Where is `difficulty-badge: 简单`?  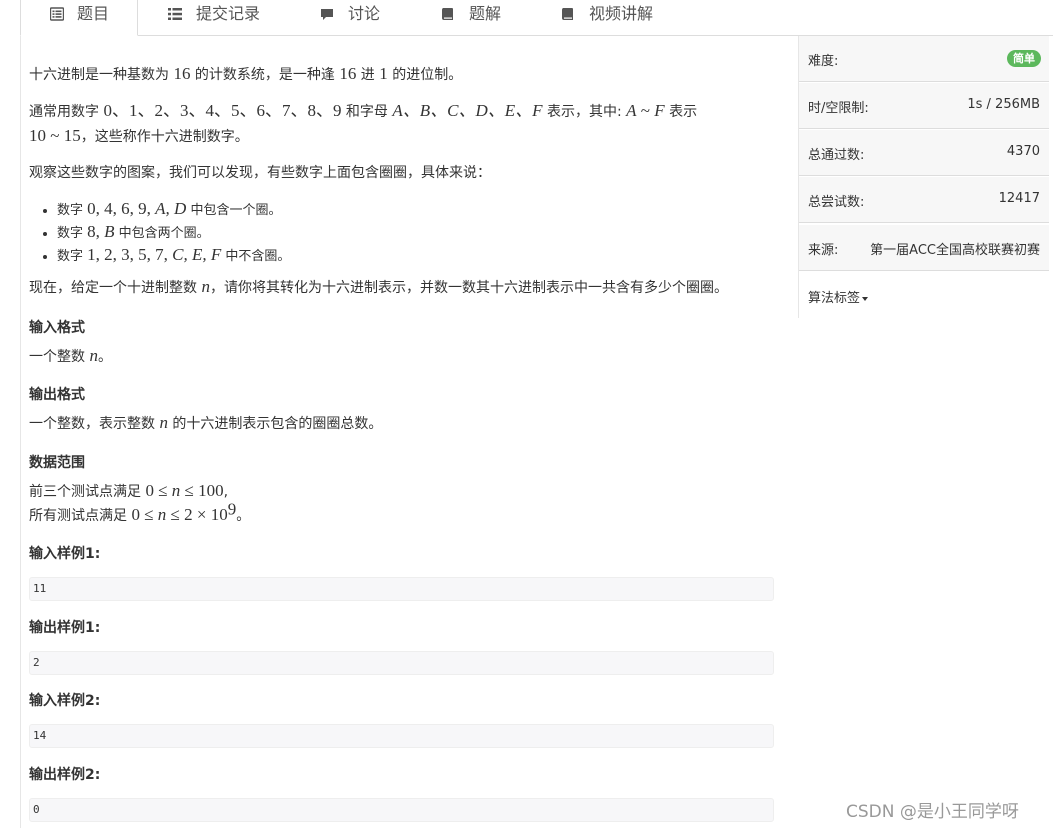
difficulty-badge: 简单 is located at coordinates (1024, 58).